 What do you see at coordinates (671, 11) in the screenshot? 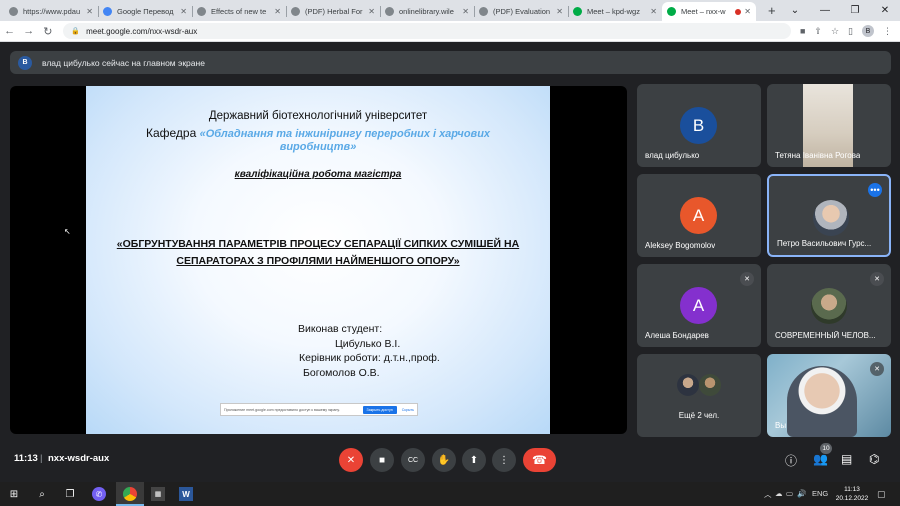
I see `meet-icon` at bounding box center [671, 11].